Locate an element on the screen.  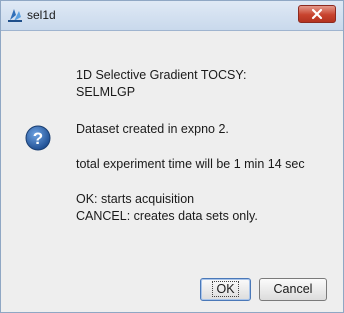
question-icon: ? is located at coordinates (38, 138).